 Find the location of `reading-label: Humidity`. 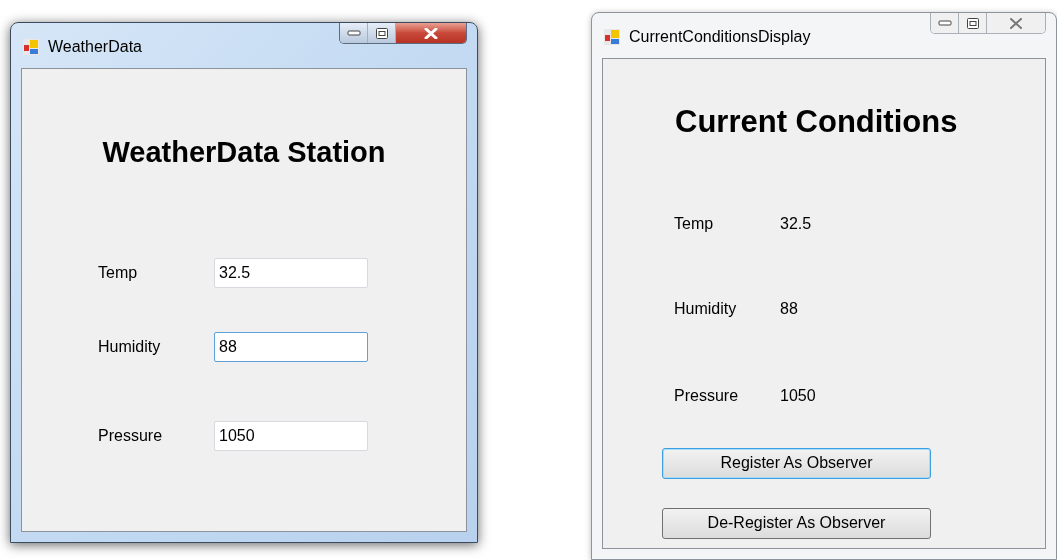

reading-label: Humidity is located at coordinates (706, 308).